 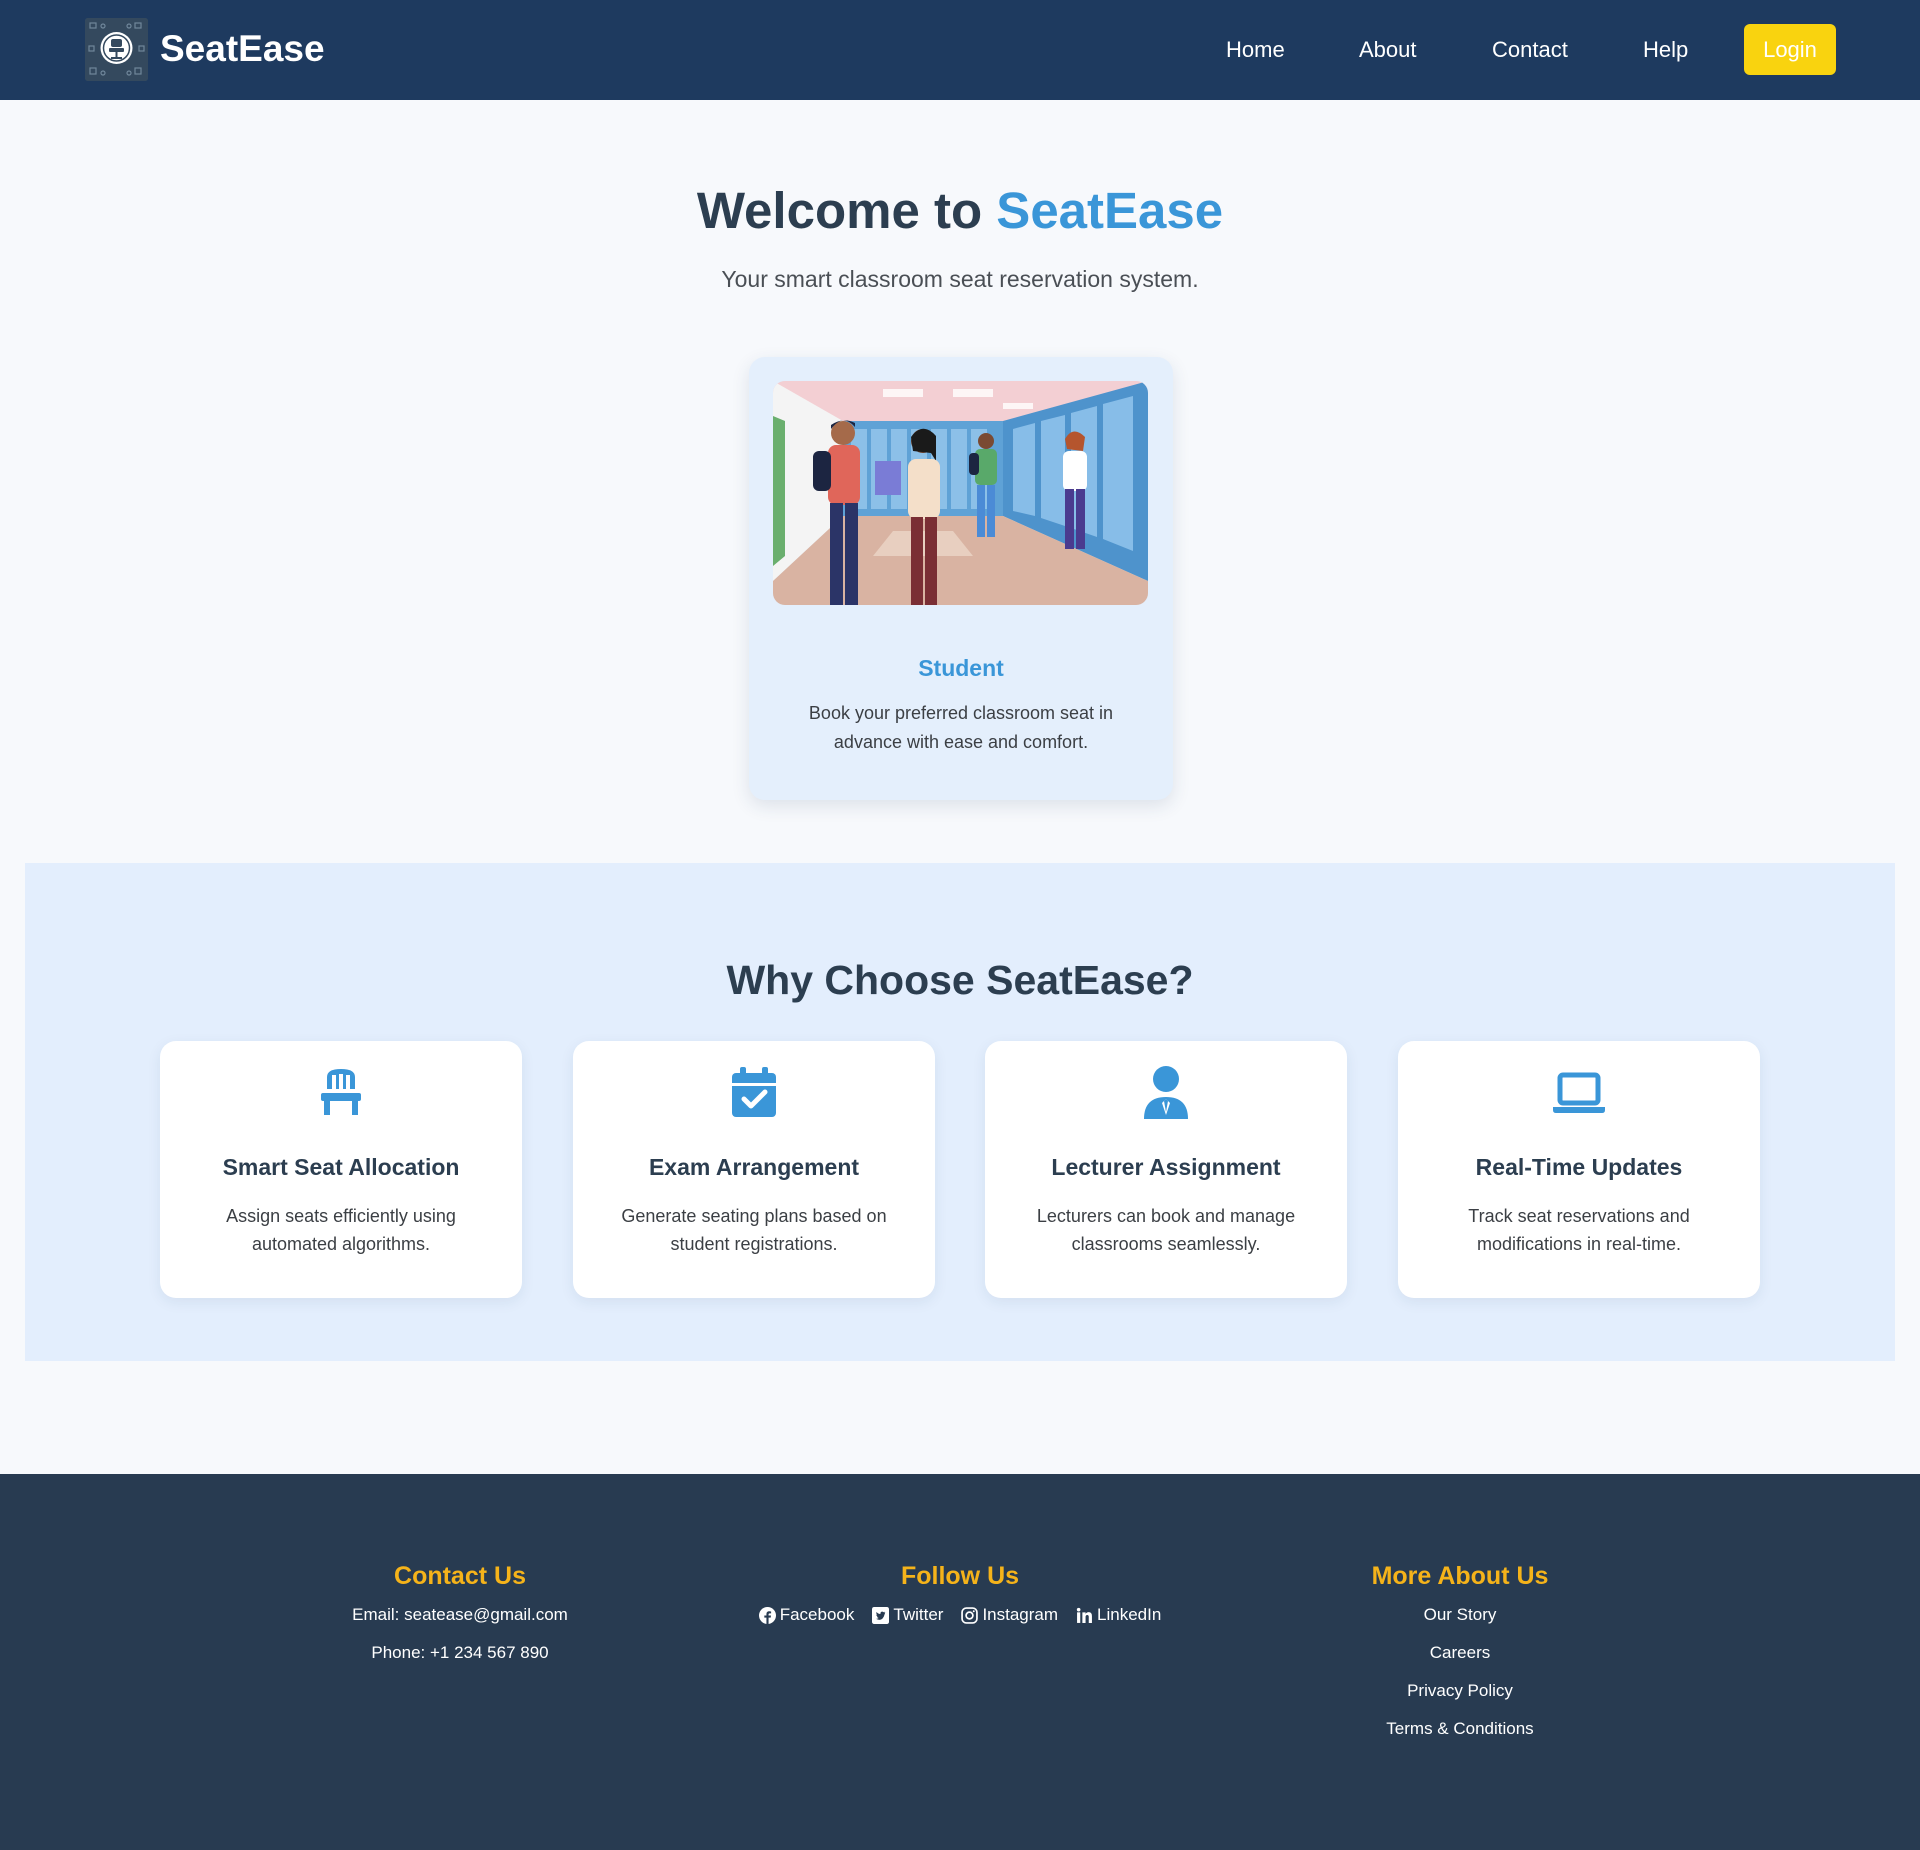 I want to click on social-linkedin-link: LinkedIn, so click(x=1118, y=1615).